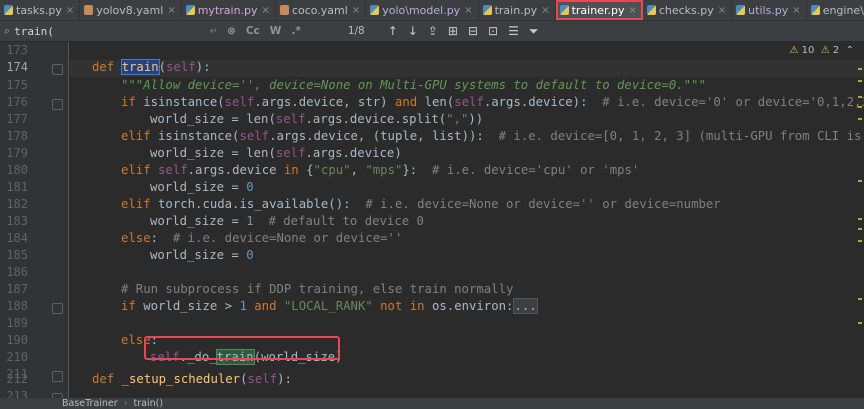 This screenshot has width=864, height=409. What do you see at coordinates (473, 31) in the screenshot?
I see `remove-selection-icon: ⊟` at bounding box center [473, 31].